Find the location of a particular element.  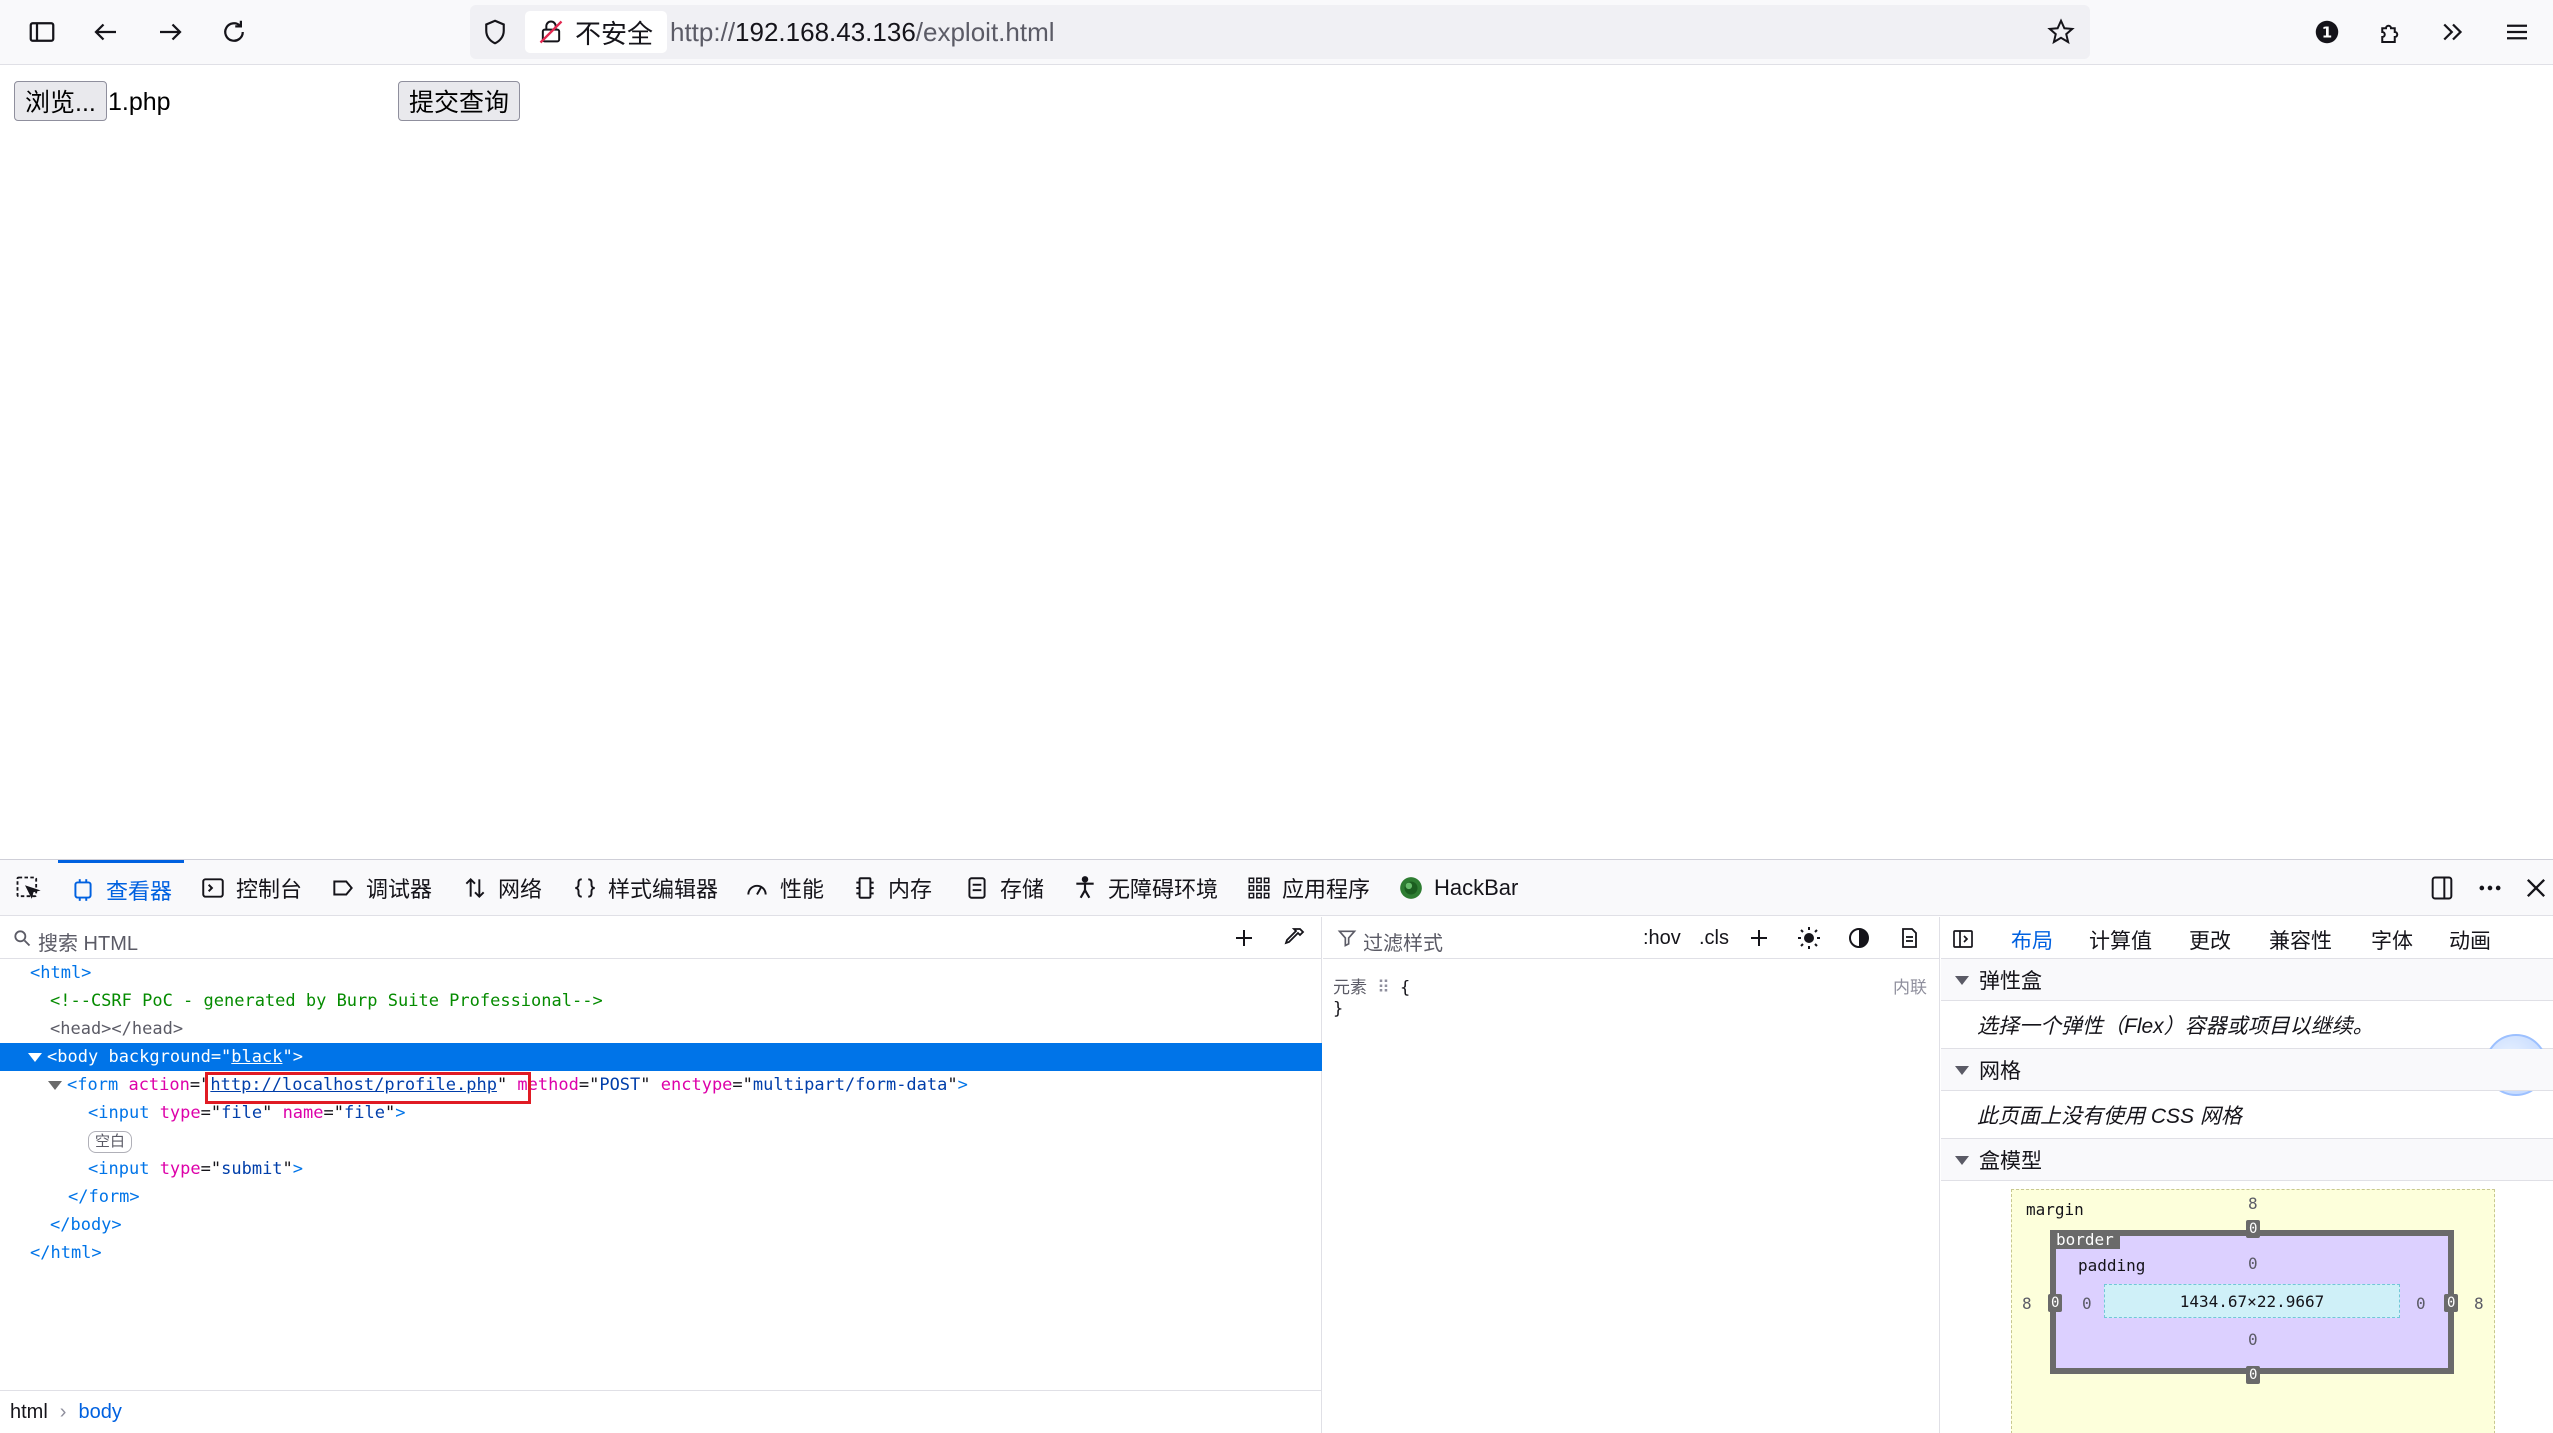

tab-inspector: 查看器 is located at coordinates (121, 888).